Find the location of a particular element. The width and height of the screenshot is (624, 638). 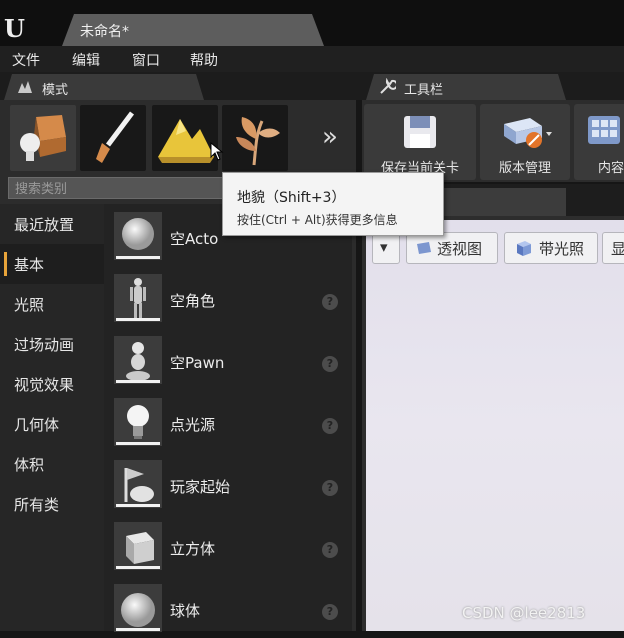

viewport-options-dropdown: ▾ is located at coordinates (386, 248).